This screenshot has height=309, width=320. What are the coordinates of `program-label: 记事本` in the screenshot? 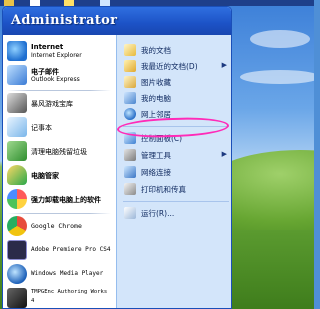 It's located at (41, 128).